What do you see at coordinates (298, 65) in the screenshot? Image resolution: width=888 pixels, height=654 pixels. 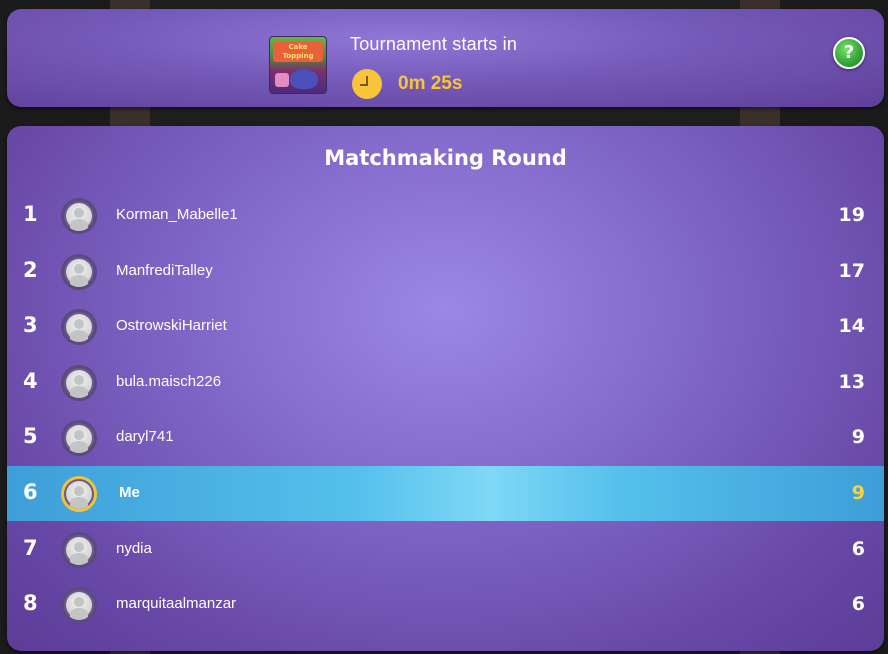 I see `game-thumbnail: Cake Topping` at bounding box center [298, 65].